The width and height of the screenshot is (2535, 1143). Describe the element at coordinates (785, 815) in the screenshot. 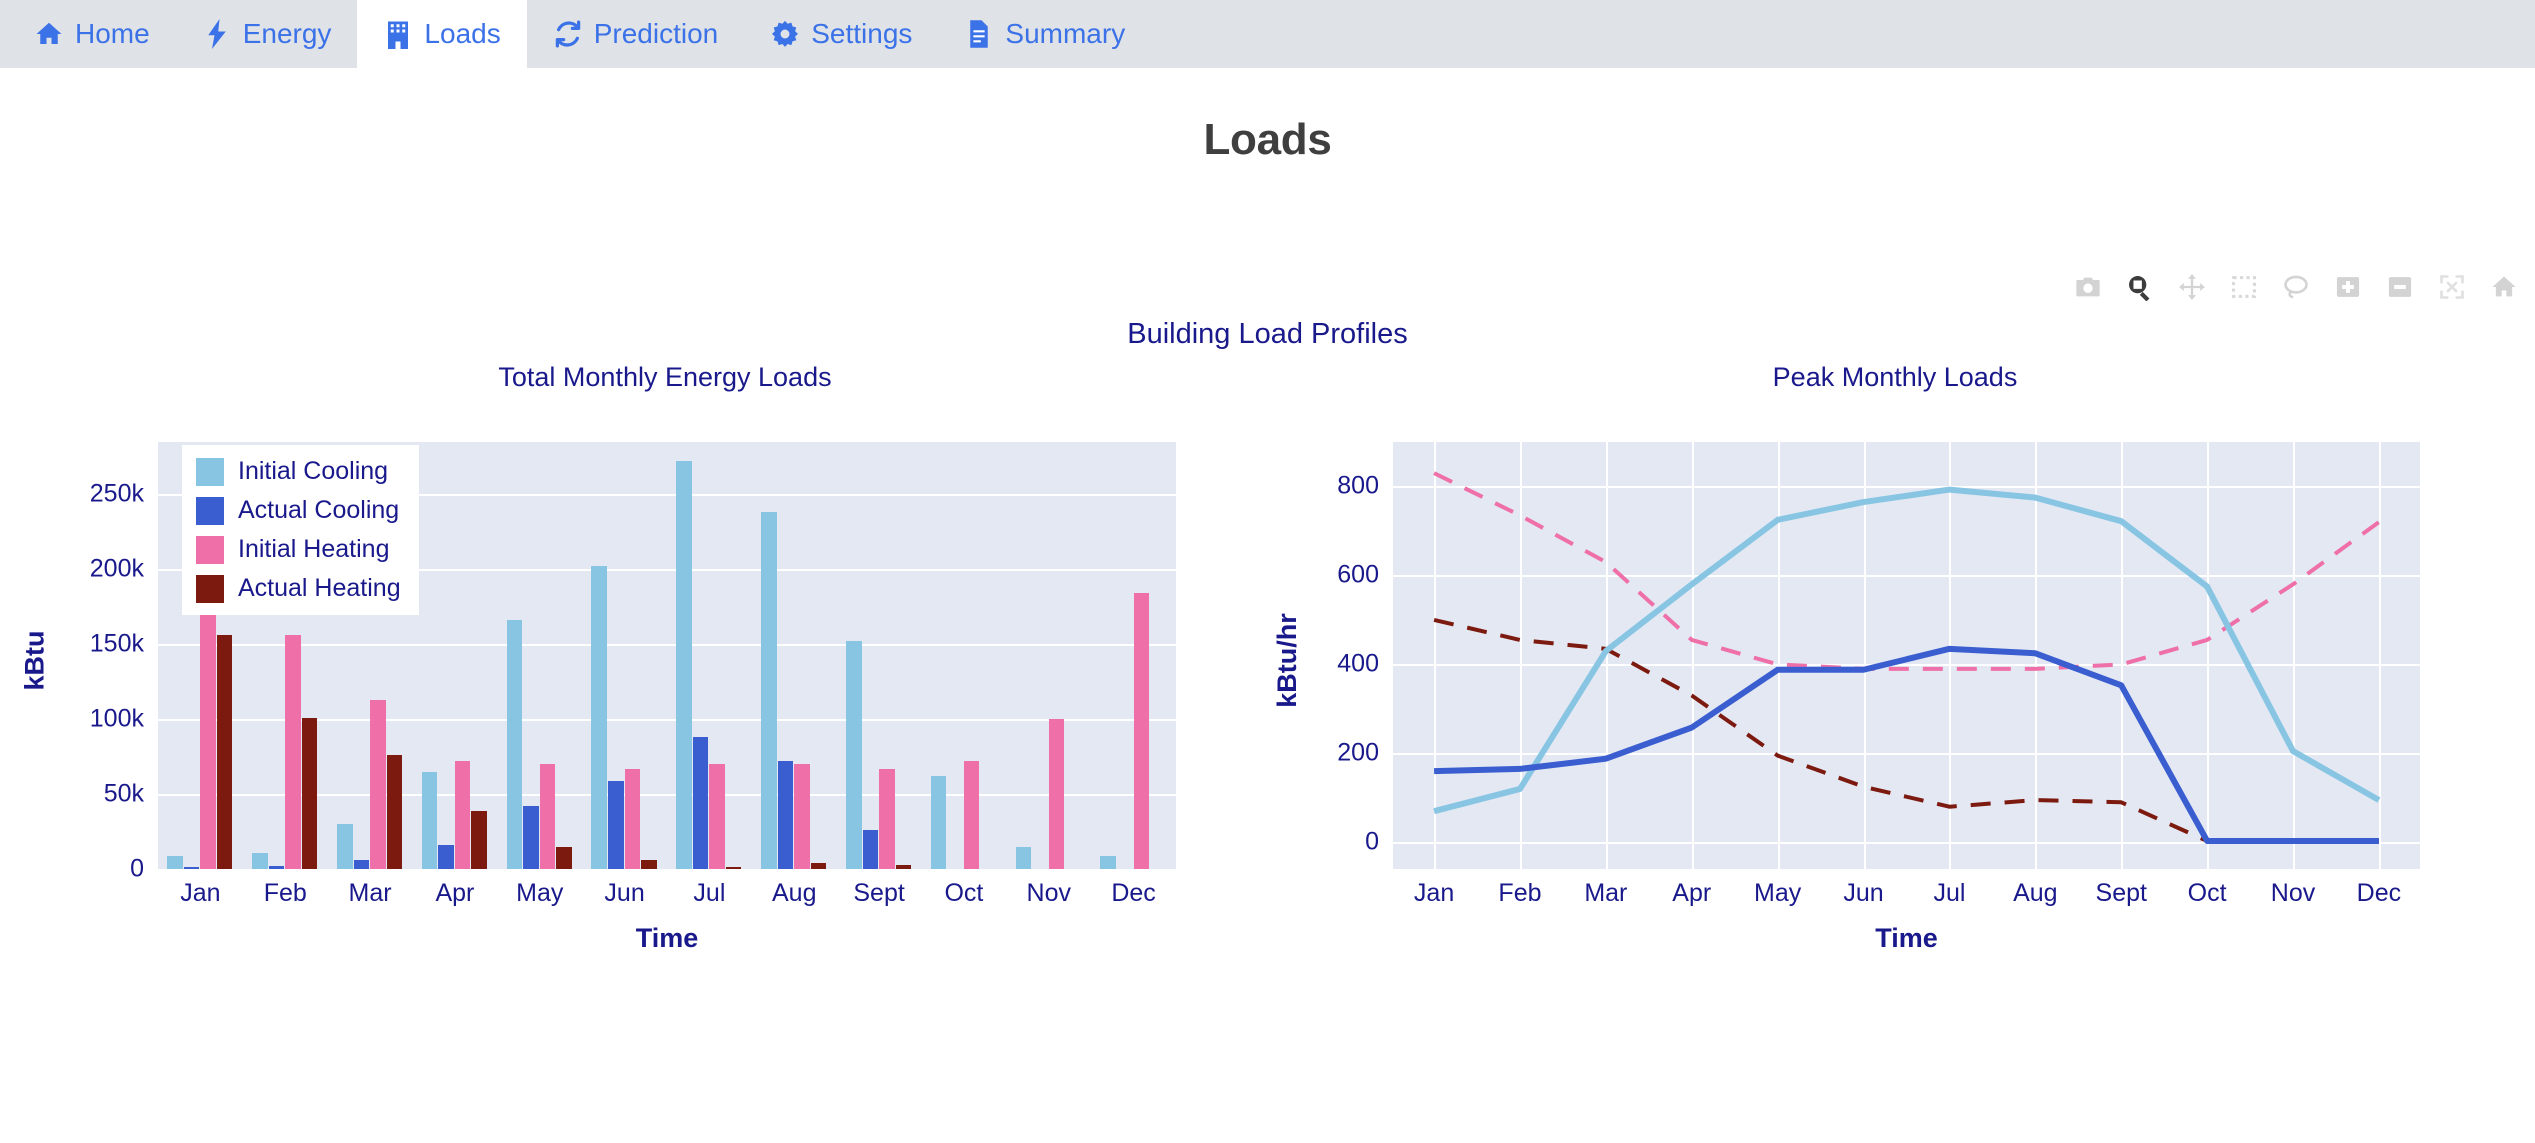

I see `bar-actual-cooling-aug` at that location.